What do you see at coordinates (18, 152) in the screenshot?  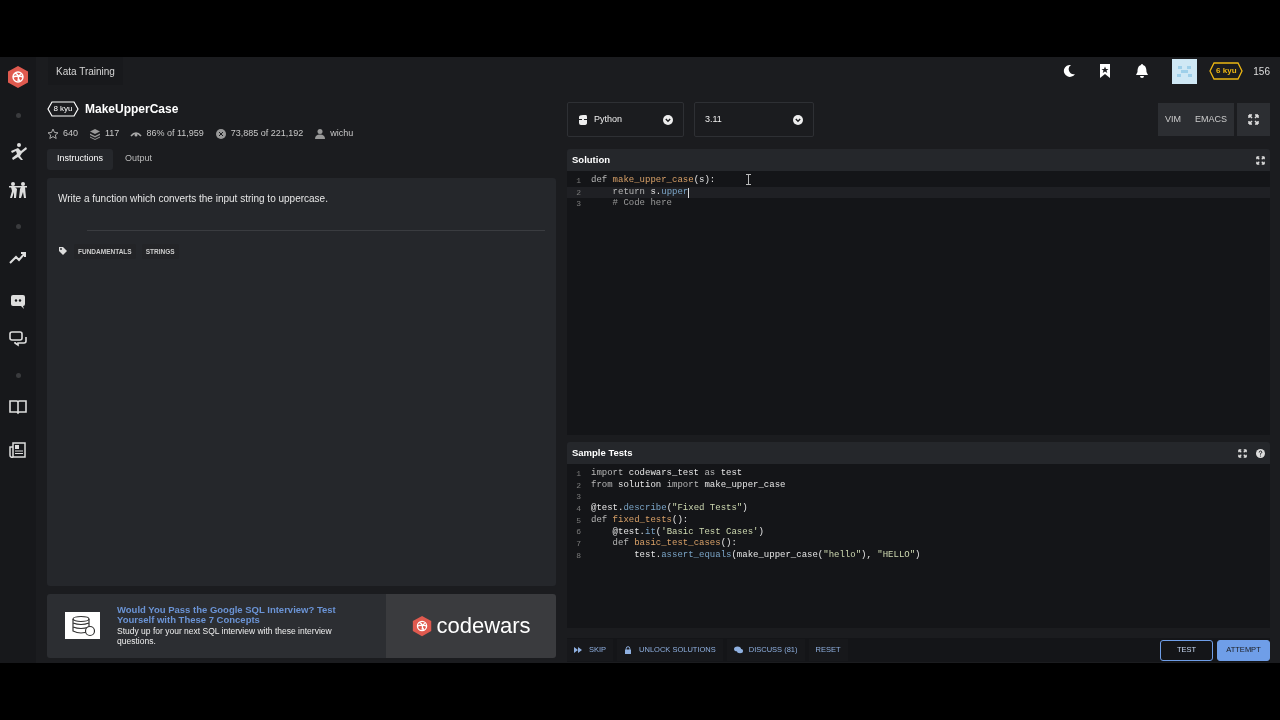 I see `kick-icon` at bounding box center [18, 152].